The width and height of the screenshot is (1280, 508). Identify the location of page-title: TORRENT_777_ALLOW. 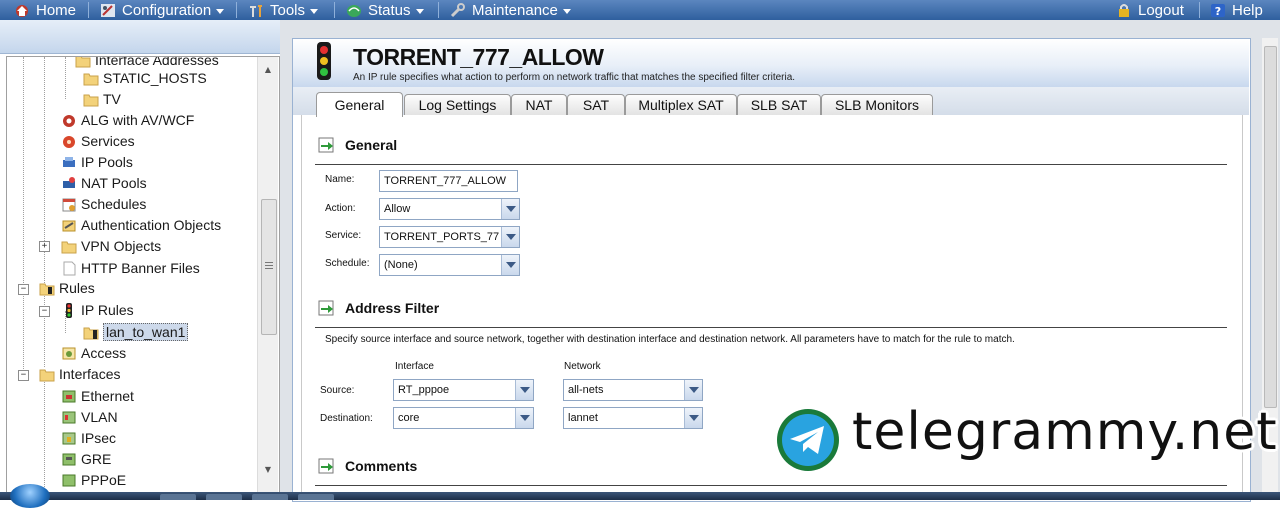
(478, 57).